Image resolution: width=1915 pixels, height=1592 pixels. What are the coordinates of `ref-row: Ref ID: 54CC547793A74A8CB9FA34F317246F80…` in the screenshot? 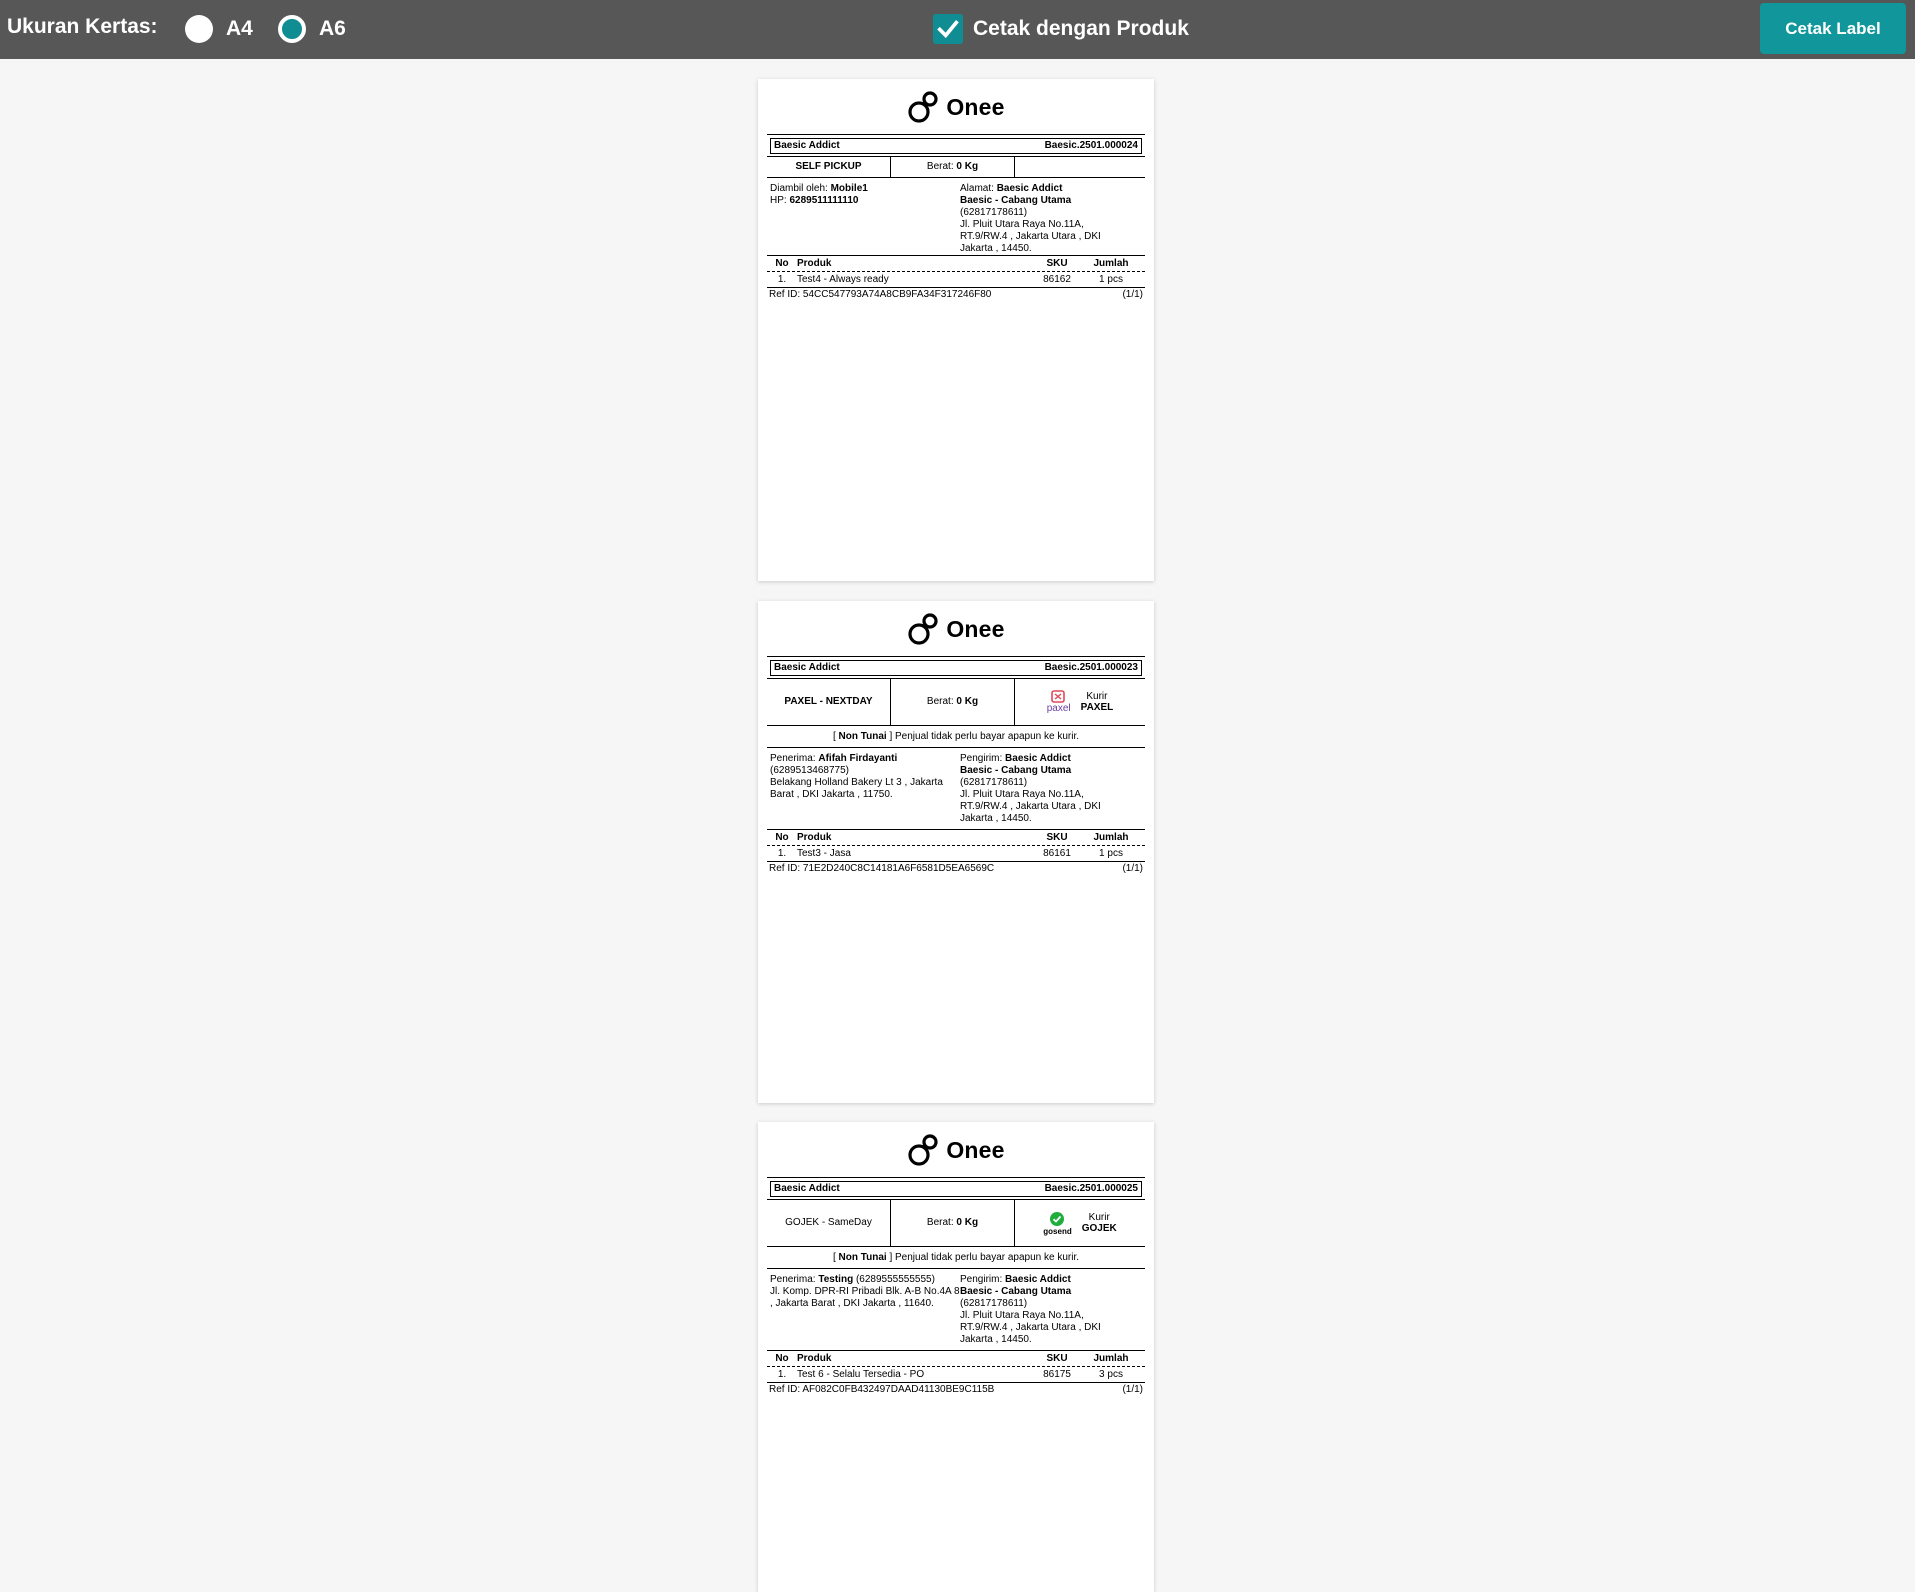 It's located at (956, 295).